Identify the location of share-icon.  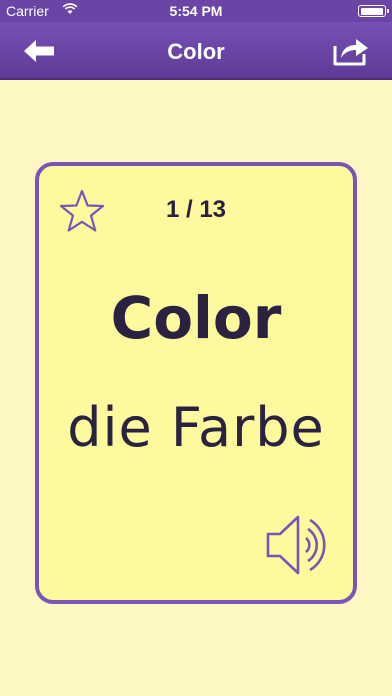
(351, 51).